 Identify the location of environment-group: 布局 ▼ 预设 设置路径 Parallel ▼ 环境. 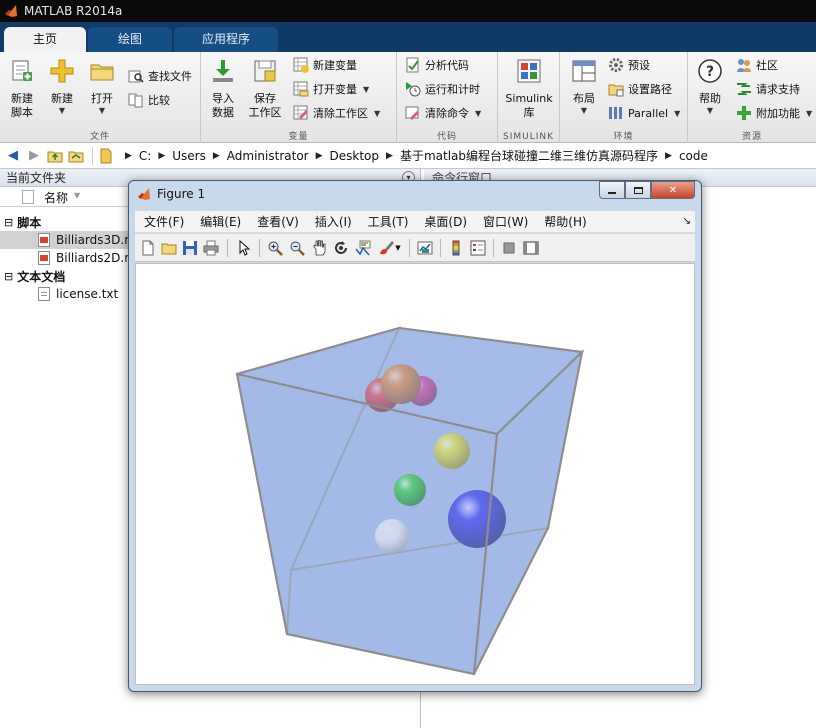
(624, 97).